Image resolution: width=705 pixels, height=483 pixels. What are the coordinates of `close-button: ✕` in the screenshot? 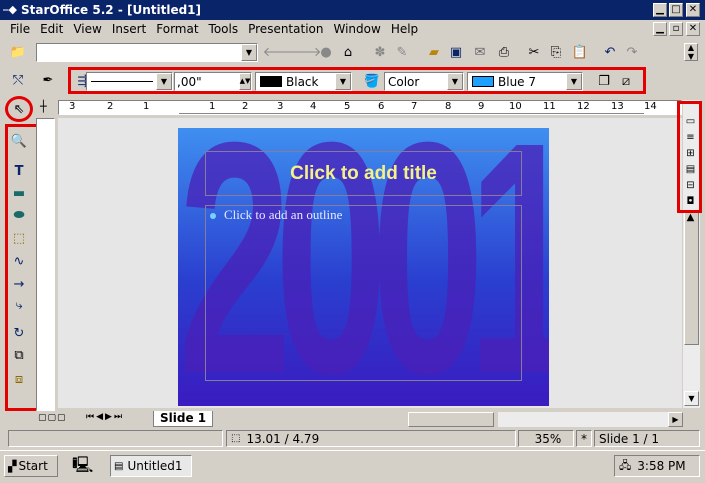 It's located at (693, 10).